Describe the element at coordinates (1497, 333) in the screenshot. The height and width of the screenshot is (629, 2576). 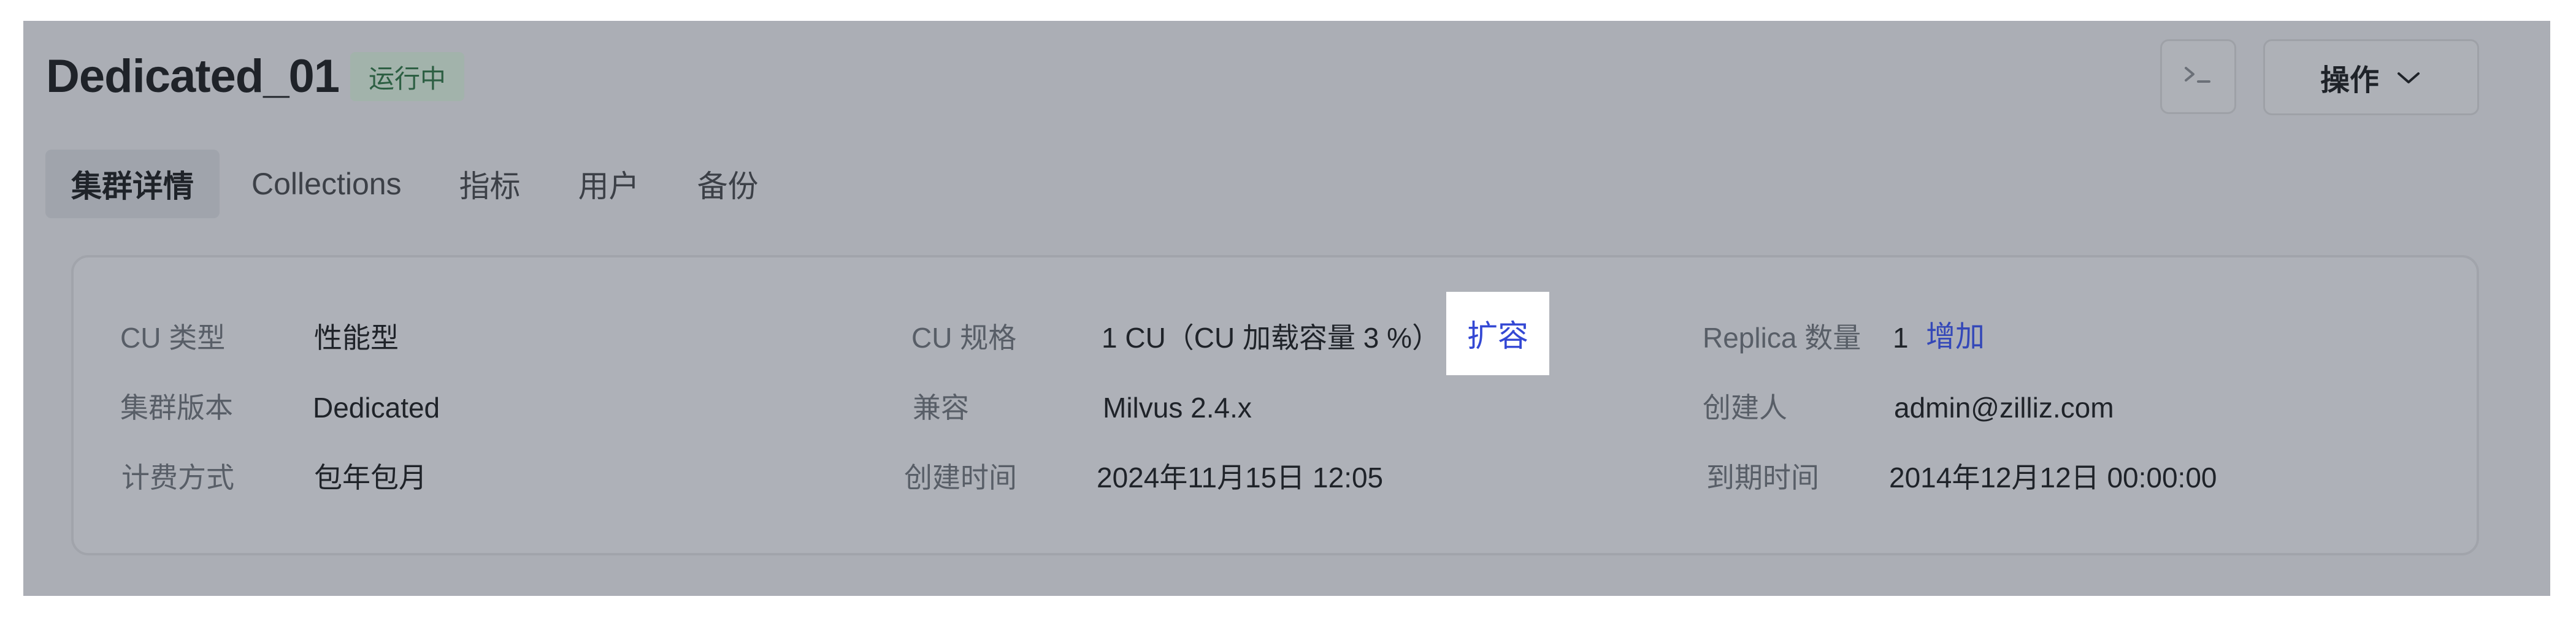
I see `expand-capacity-link: 扩容` at that location.